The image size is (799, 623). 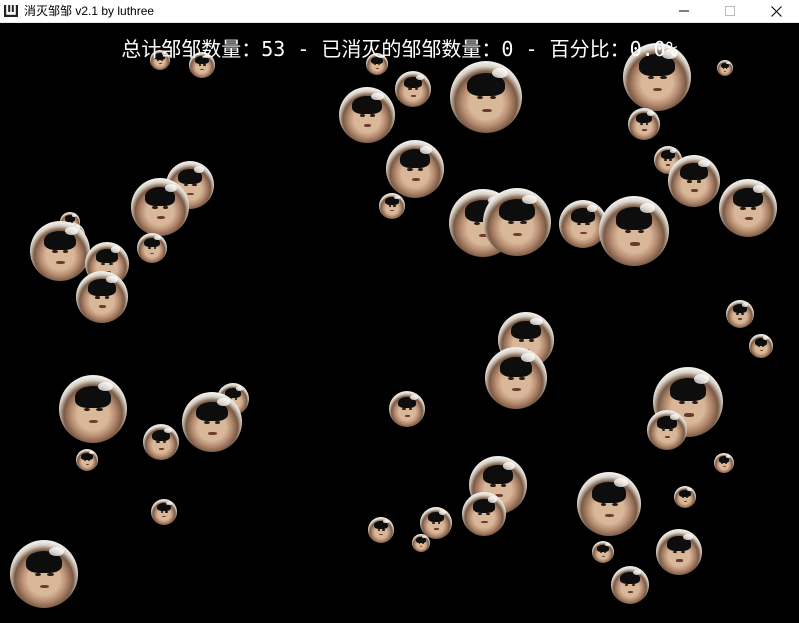 I want to click on close-icon, so click(x=776, y=11).